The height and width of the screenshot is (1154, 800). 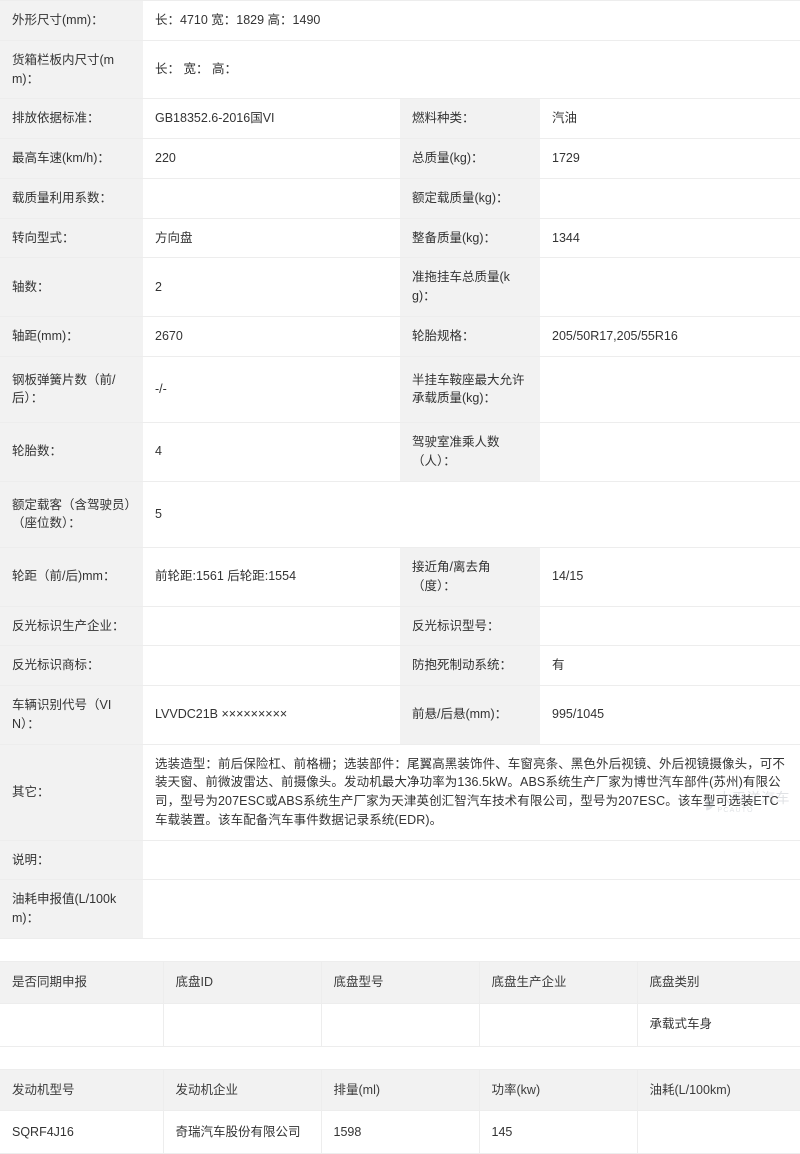 I want to click on spec-row: 最高车速(km/h)：220总质量(kg)：1729, so click(x=400, y=159).